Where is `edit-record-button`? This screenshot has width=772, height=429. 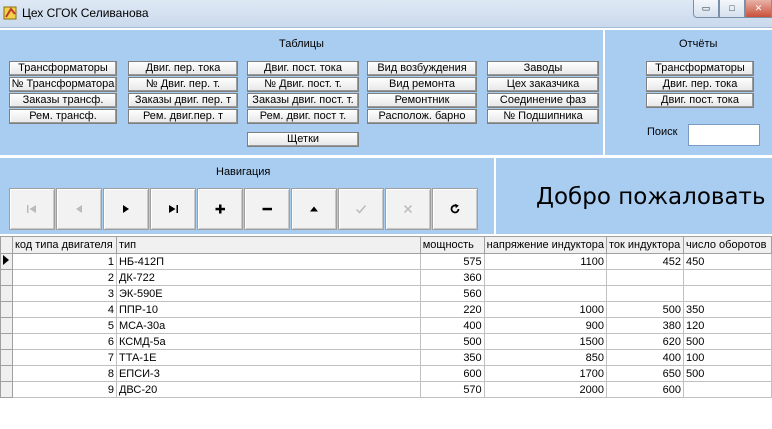
edit-record-button is located at coordinates (314, 209).